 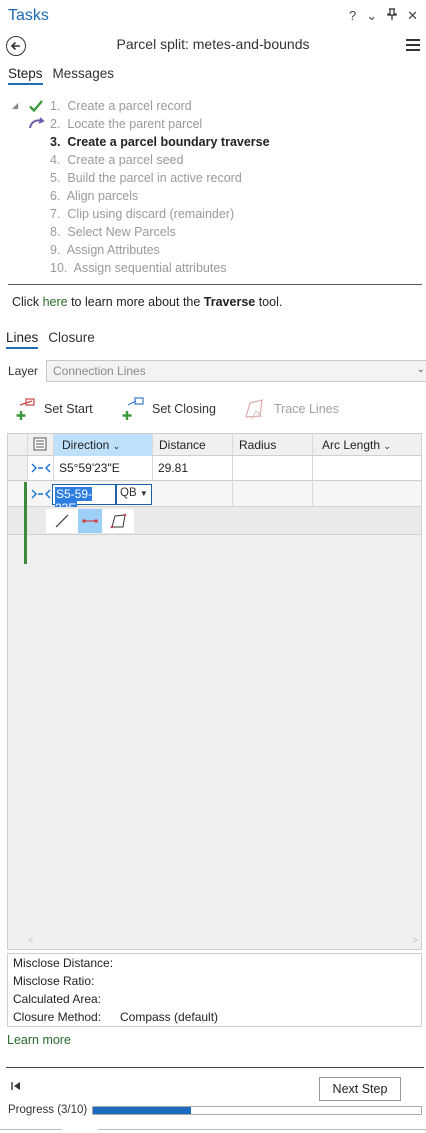 I want to click on checkmark-icon, so click(x=36, y=106).